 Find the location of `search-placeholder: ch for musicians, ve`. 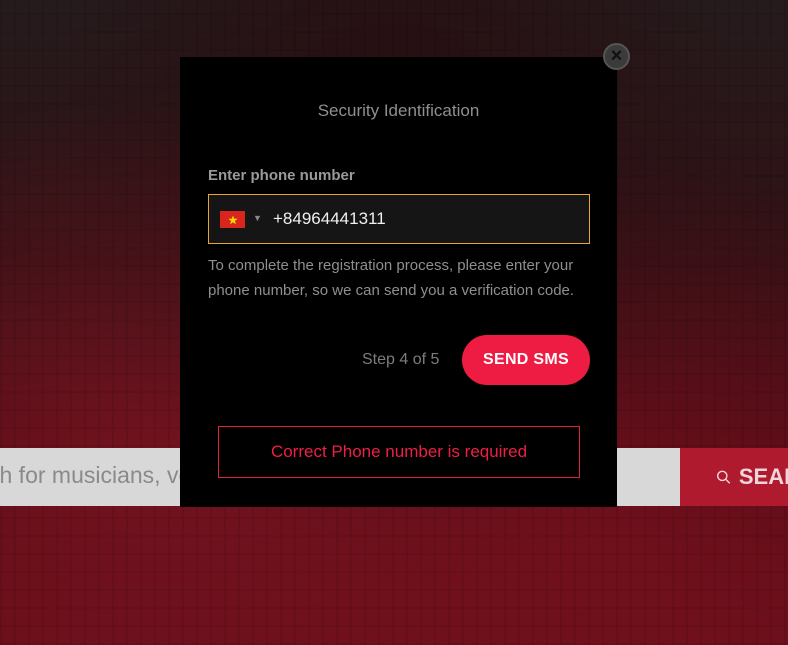

search-placeholder: ch for musicians, ve is located at coordinates (96, 475).